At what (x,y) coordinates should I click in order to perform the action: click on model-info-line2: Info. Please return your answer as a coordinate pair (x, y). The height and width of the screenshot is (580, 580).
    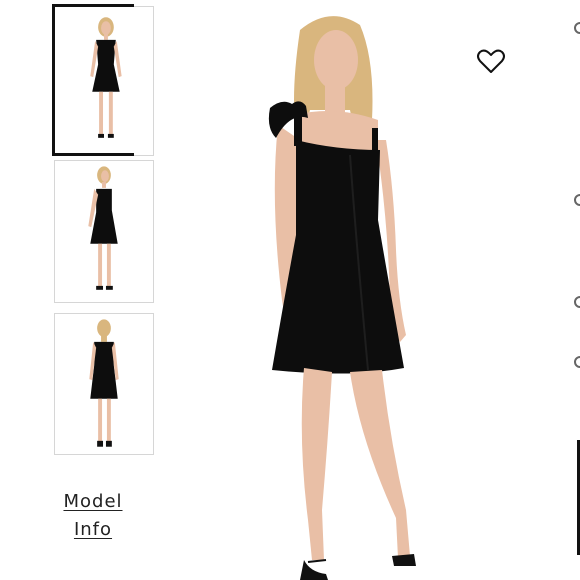
    Looking at the image, I should click on (93, 529).